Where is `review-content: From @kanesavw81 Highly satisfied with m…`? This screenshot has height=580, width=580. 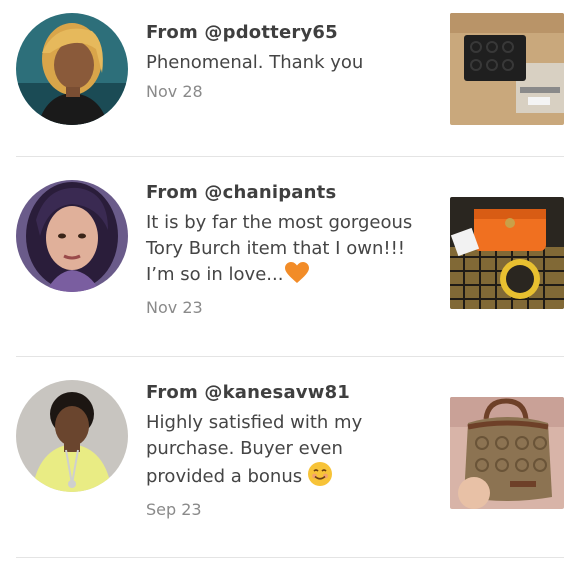 review-content: From @kanesavw81 Highly satisfied with m… is located at coordinates (291, 450).